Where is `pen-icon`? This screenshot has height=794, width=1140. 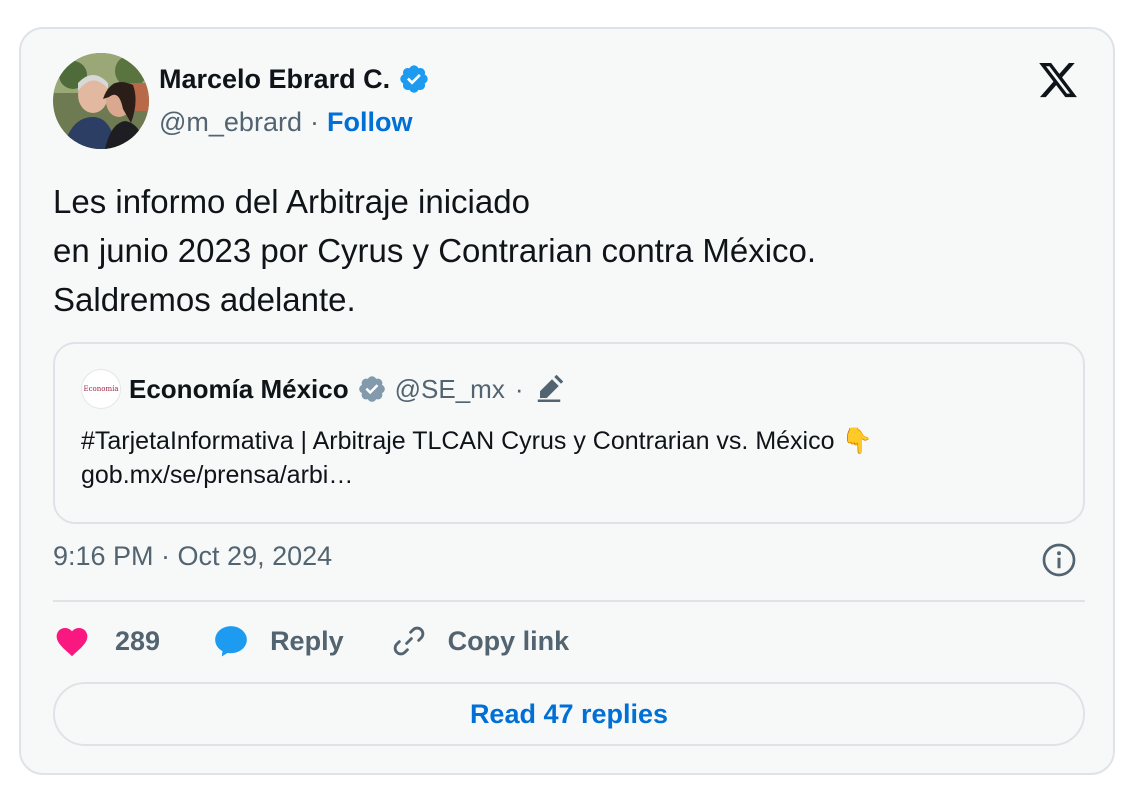 pen-icon is located at coordinates (549, 389).